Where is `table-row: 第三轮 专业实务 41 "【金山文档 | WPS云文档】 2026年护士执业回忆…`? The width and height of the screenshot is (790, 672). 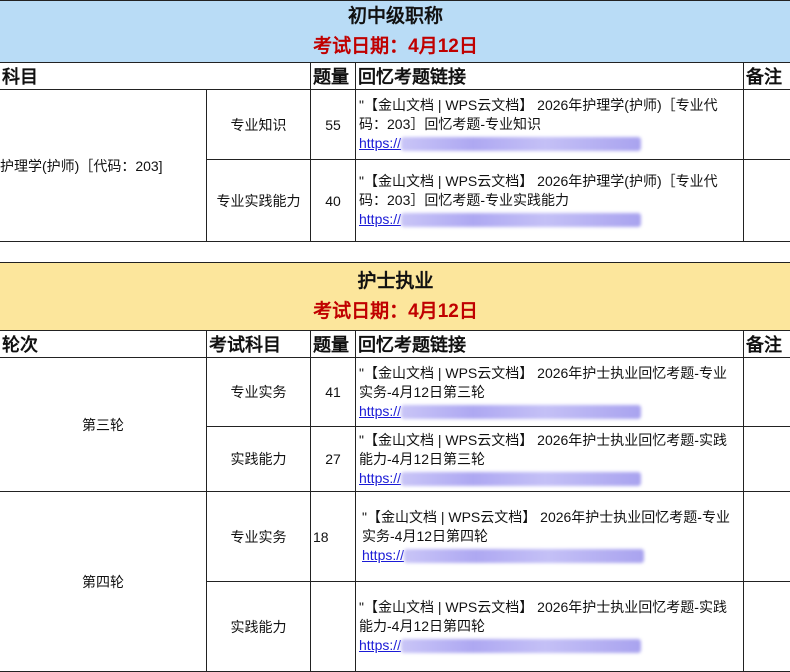 table-row: 第三轮 专业实务 41 "【金山文档 | WPS云文档】 2026年护士执业回忆… is located at coordinates (395, 392).